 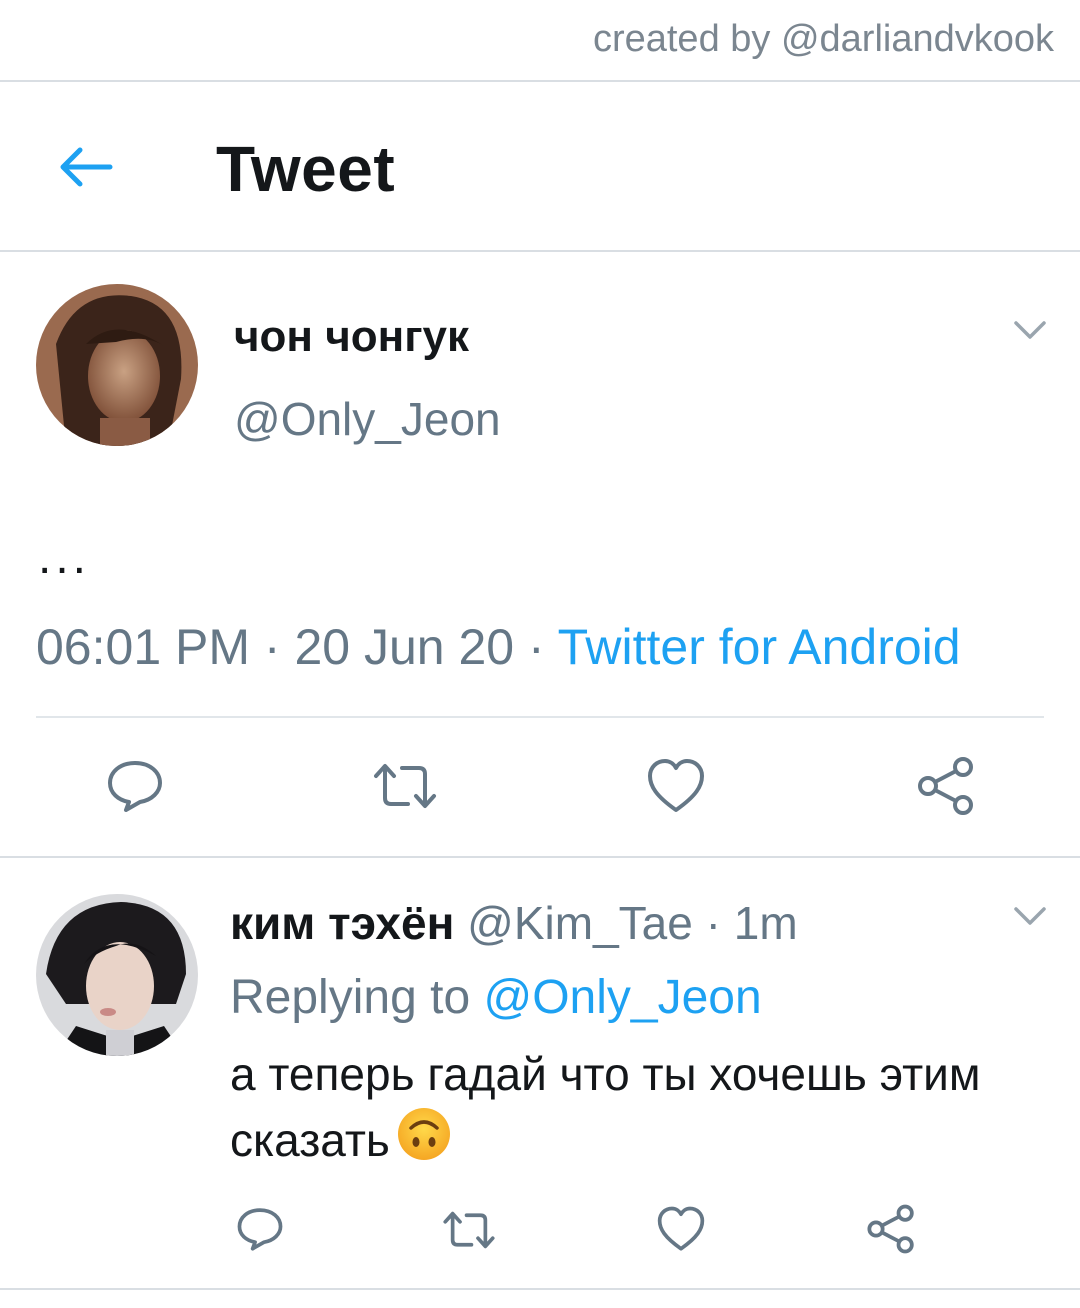 What do you see at coordinates (580, 923) in the screenshot?
I see `author-handle: @Kim_Tae` at bounding box center [580, 923].